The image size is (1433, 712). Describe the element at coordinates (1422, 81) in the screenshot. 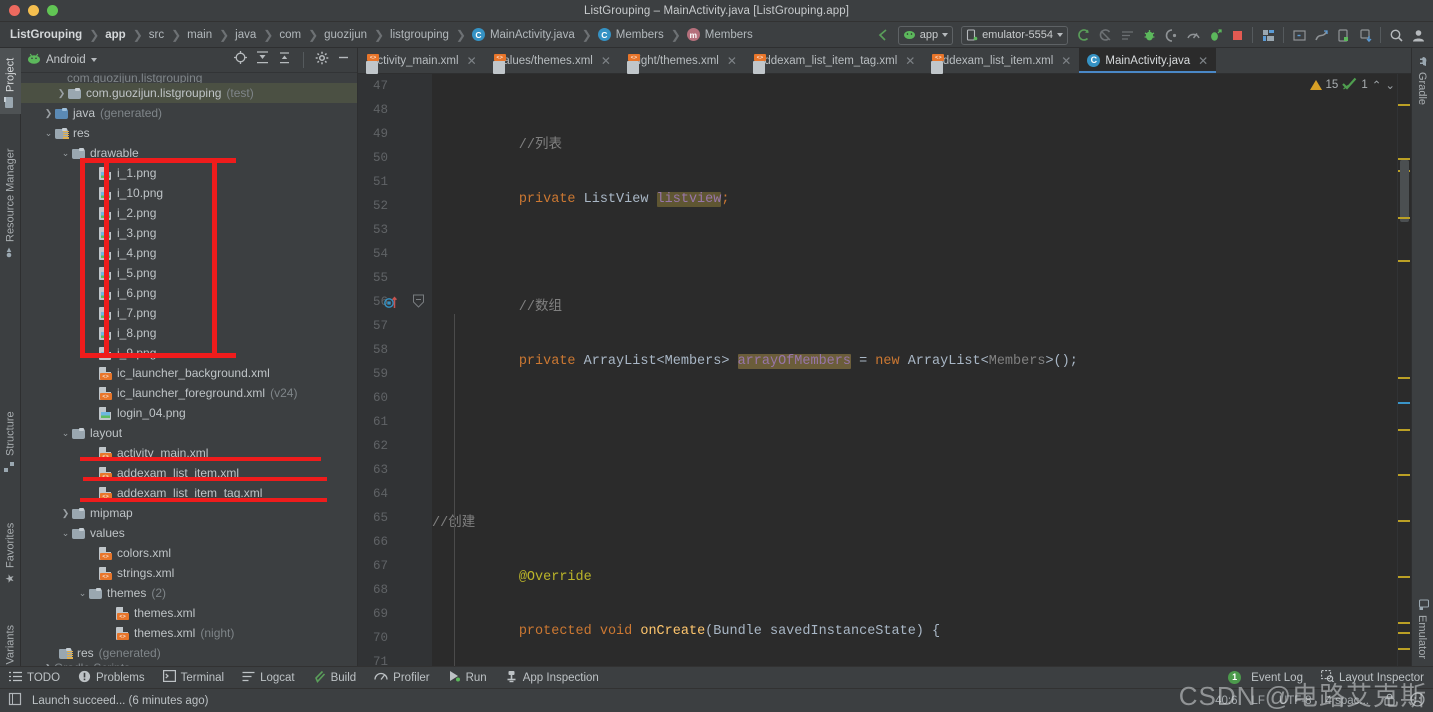

I see `sidebar-item-gradle: Gradle` at that location.